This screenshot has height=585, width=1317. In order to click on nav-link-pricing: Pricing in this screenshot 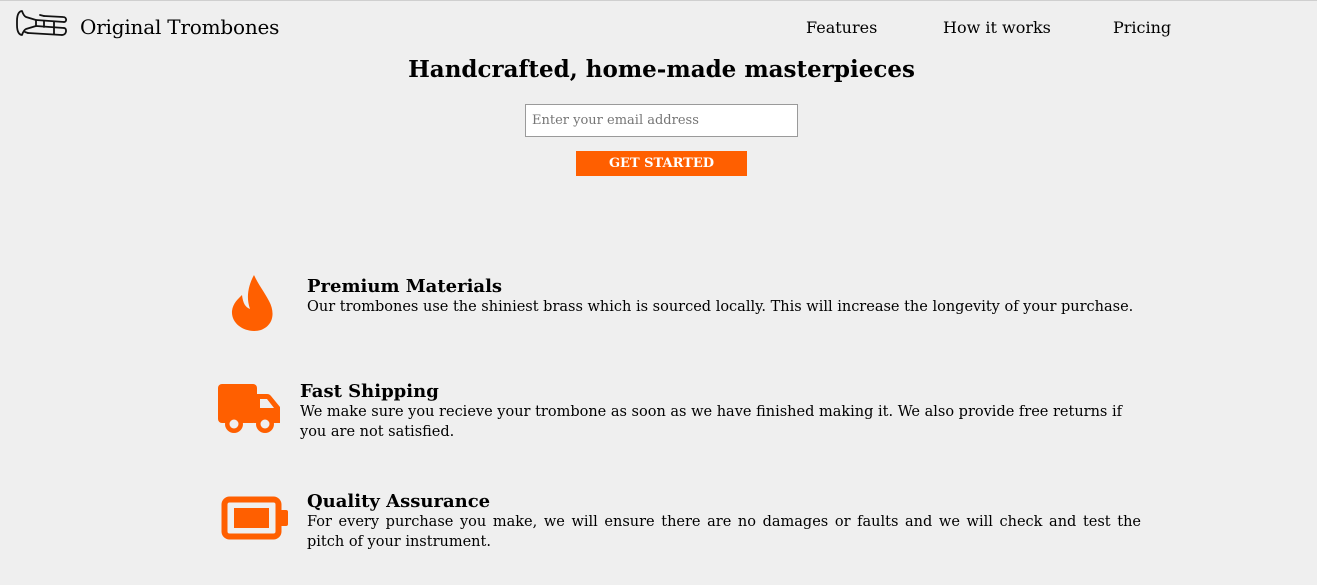, I will do `click(1142, 28)`.